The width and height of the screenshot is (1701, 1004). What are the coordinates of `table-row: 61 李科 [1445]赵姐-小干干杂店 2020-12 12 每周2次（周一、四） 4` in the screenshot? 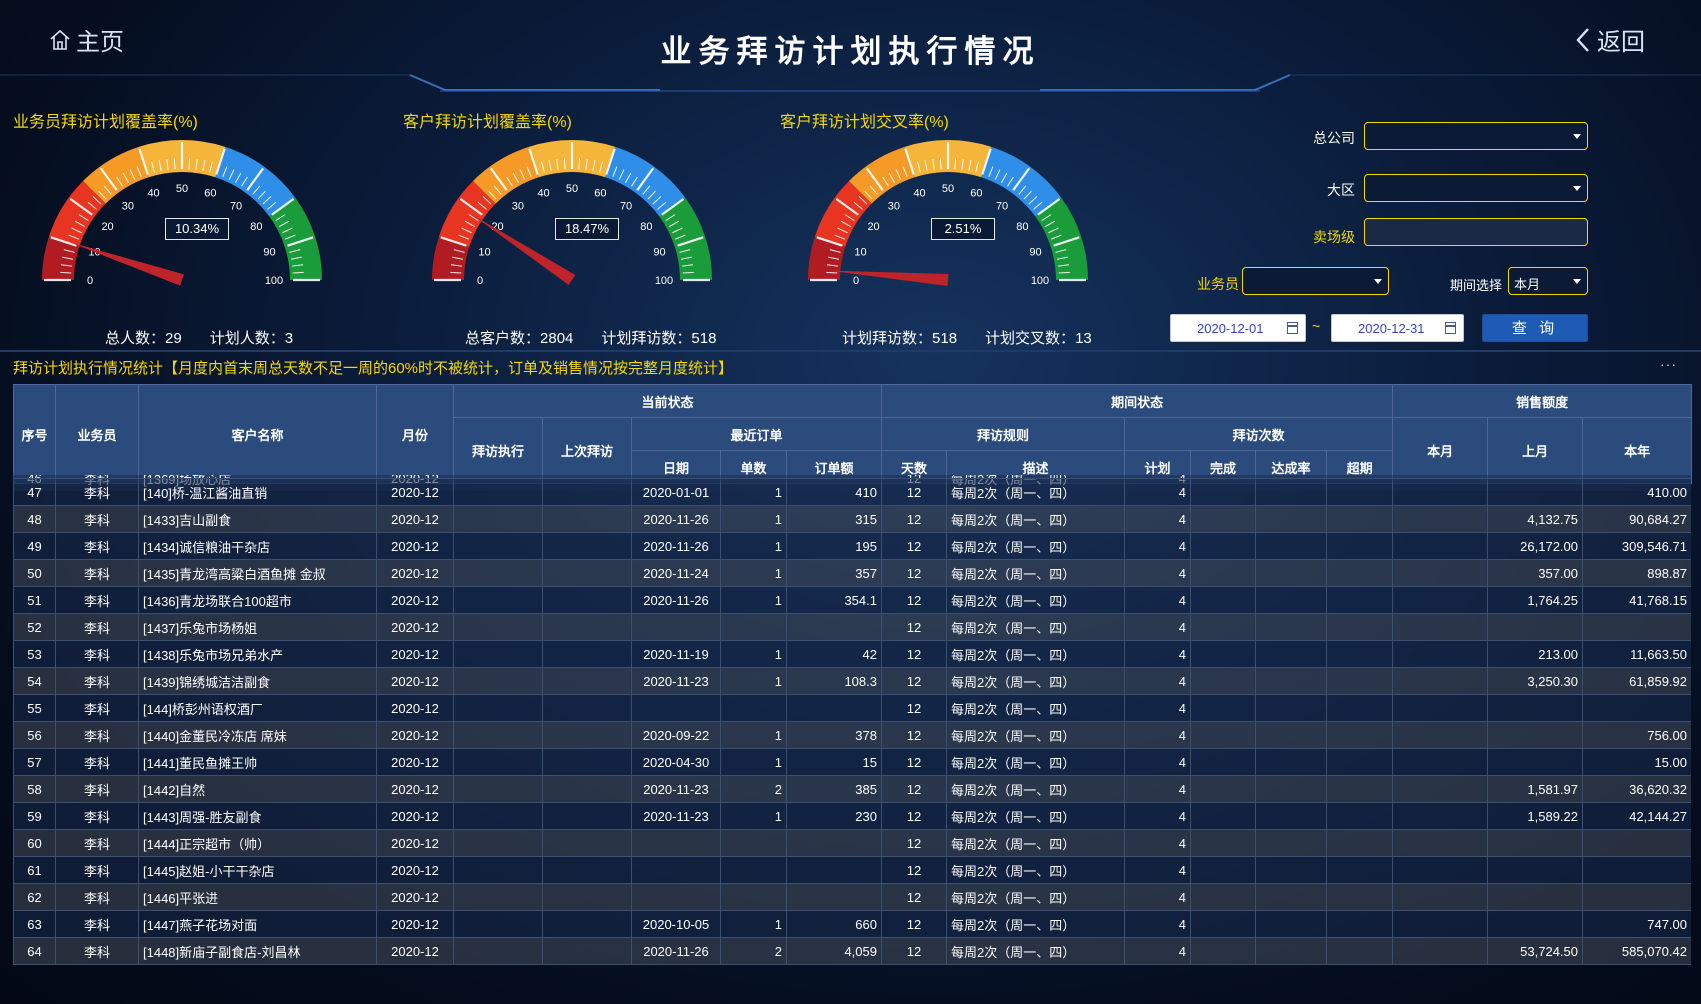 It's located at (852, 870).